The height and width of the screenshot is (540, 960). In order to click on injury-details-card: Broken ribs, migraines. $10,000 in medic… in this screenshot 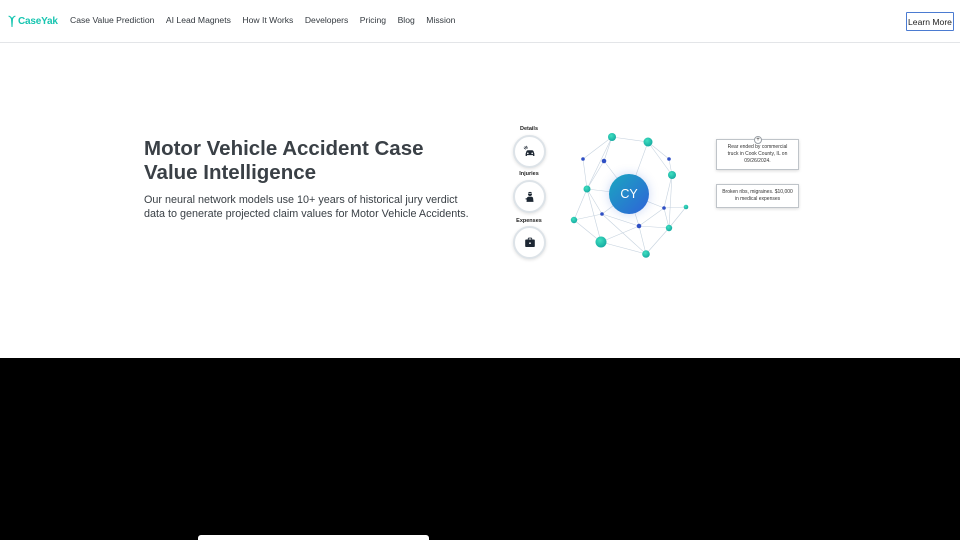, I will do `click(757, 196)`.